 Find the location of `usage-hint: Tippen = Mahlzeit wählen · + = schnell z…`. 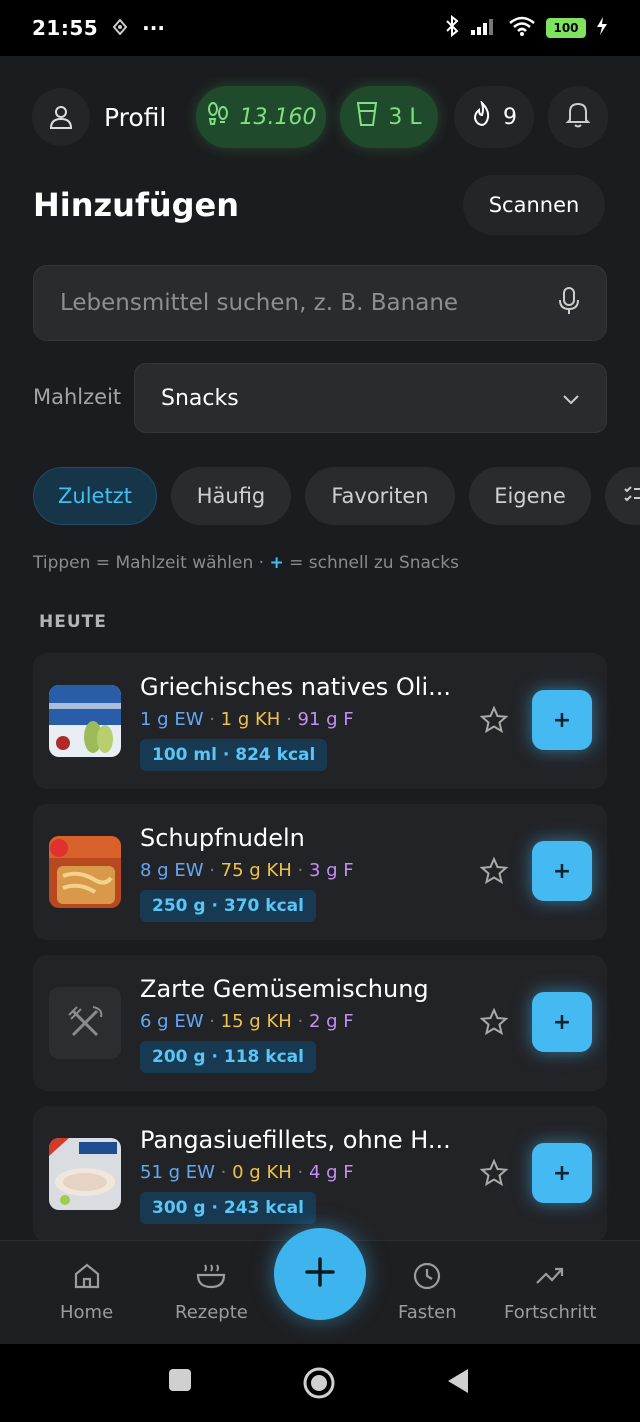

usage-hint: Tippen = Mahlzeit wählen · + = schnell z… is located at coordinates (246, 563).